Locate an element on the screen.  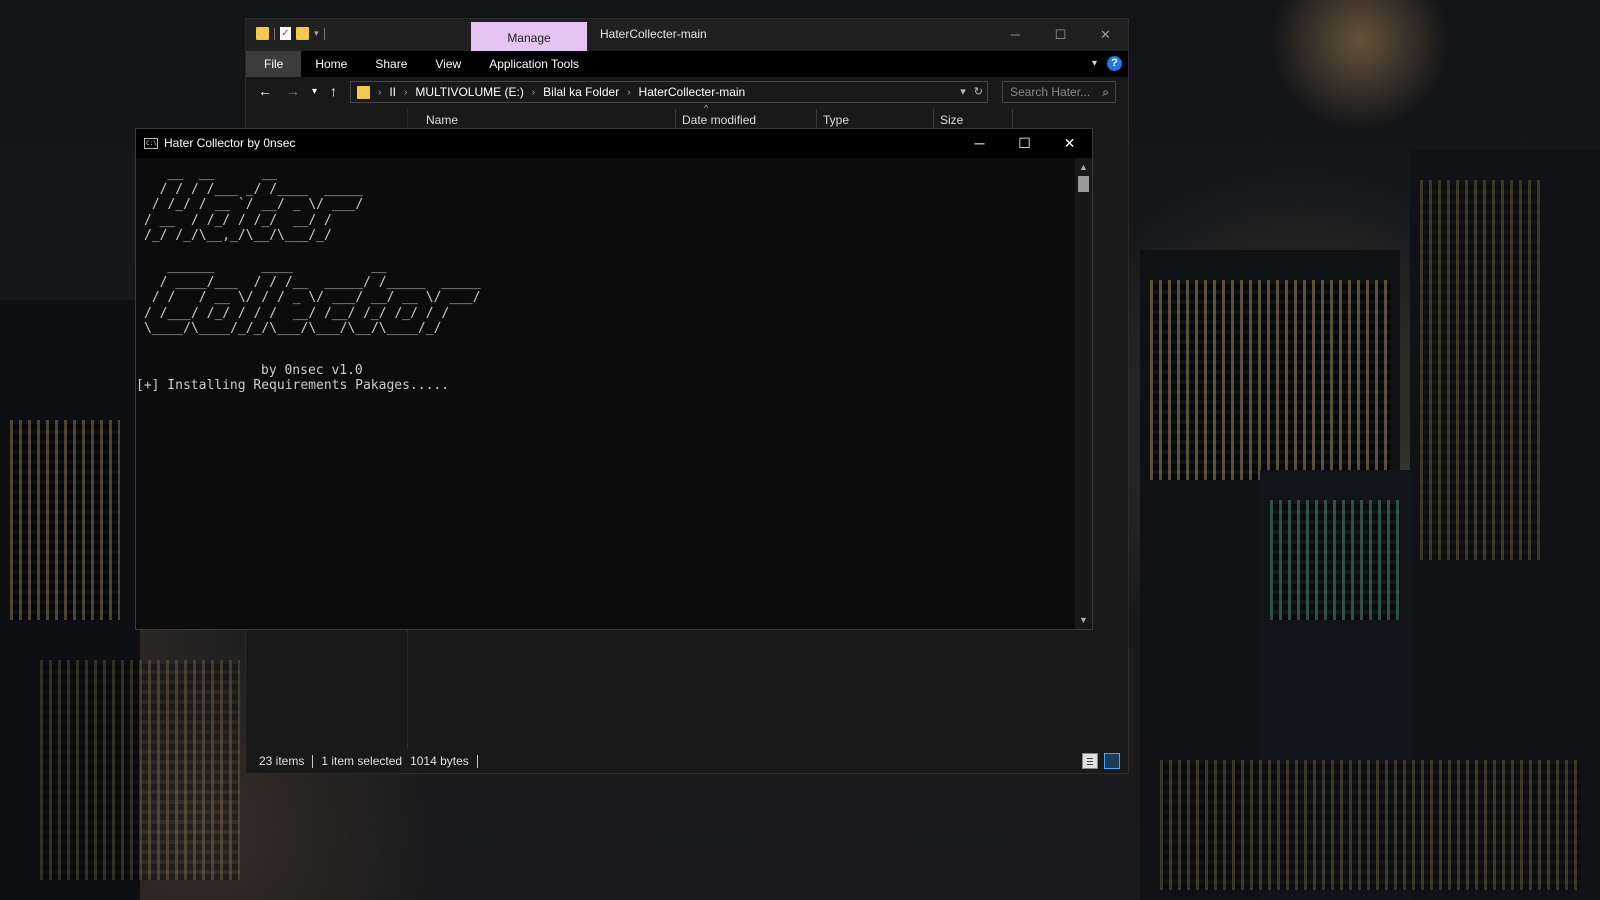
back-arrow-icon: ← is located at coordinates (265, 91).